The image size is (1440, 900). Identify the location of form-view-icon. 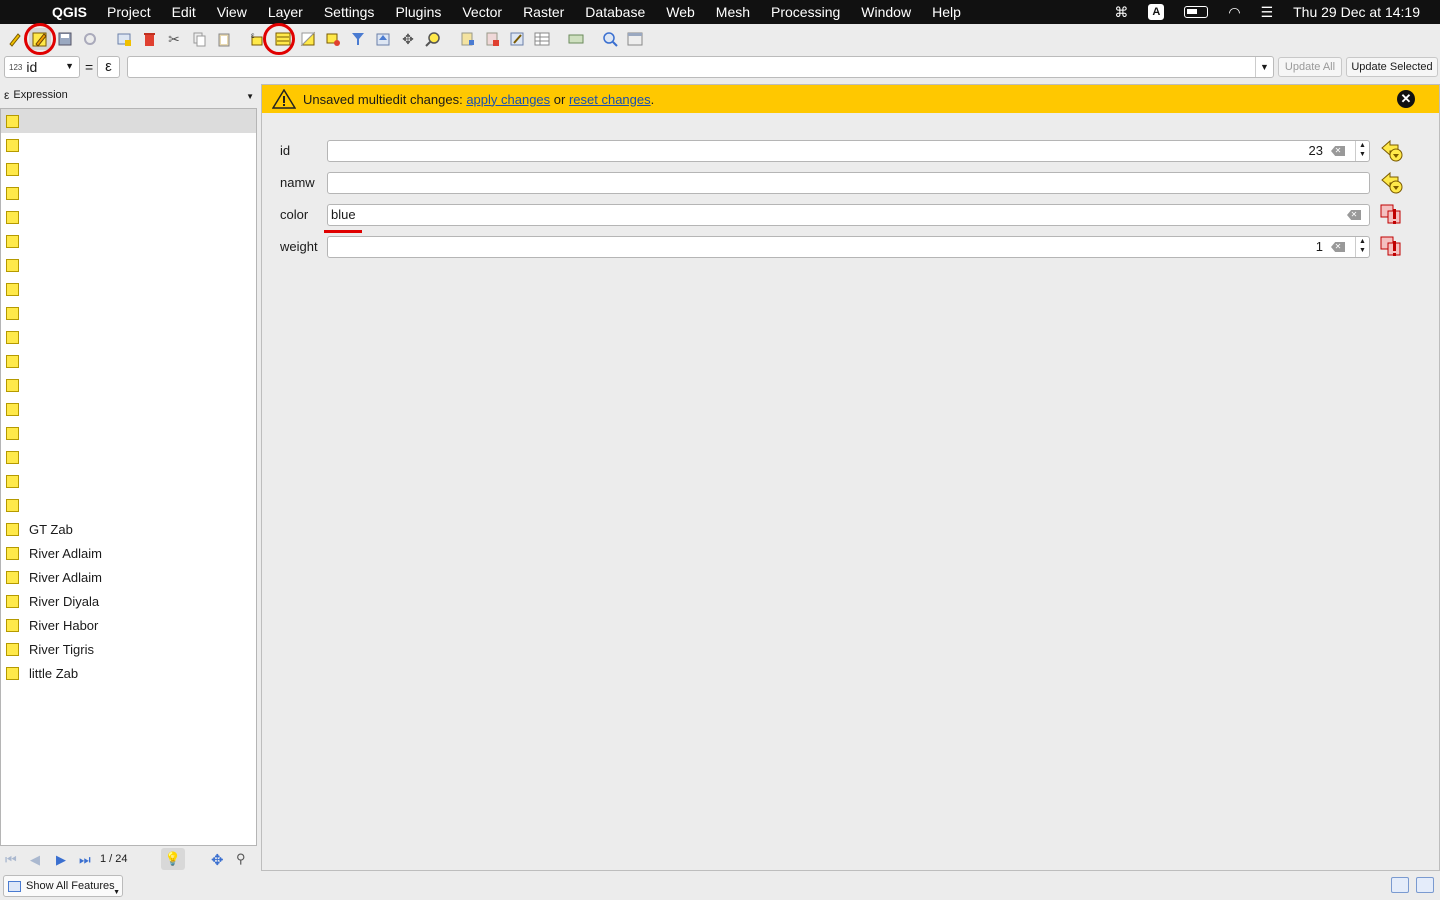
(1400, 885).